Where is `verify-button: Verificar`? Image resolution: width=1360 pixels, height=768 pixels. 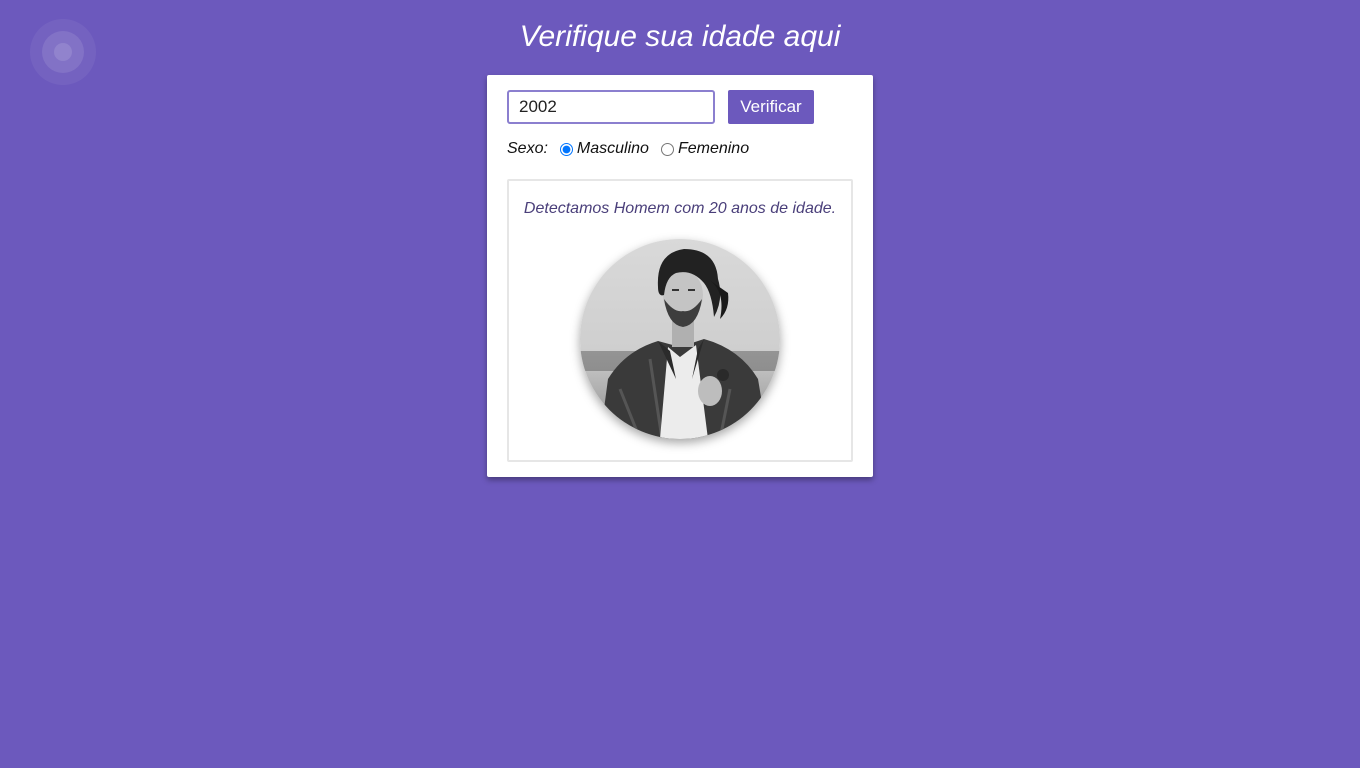 verify-button: Verificar is located at coordinates (771, 107).